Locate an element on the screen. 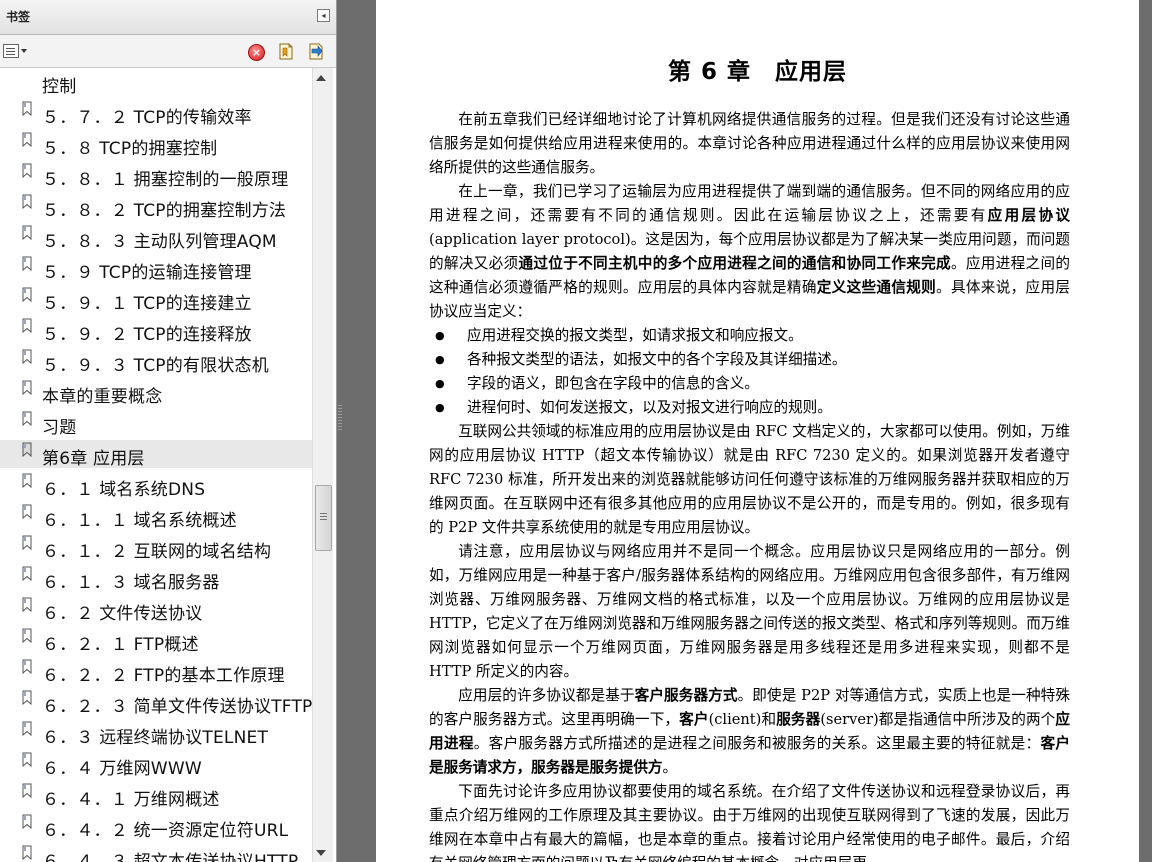 The height and width of the screenshot is (862, 1152). bookmark-label: ５．９．３ TCP的有限状态机 is located at coordinates (155, 366).